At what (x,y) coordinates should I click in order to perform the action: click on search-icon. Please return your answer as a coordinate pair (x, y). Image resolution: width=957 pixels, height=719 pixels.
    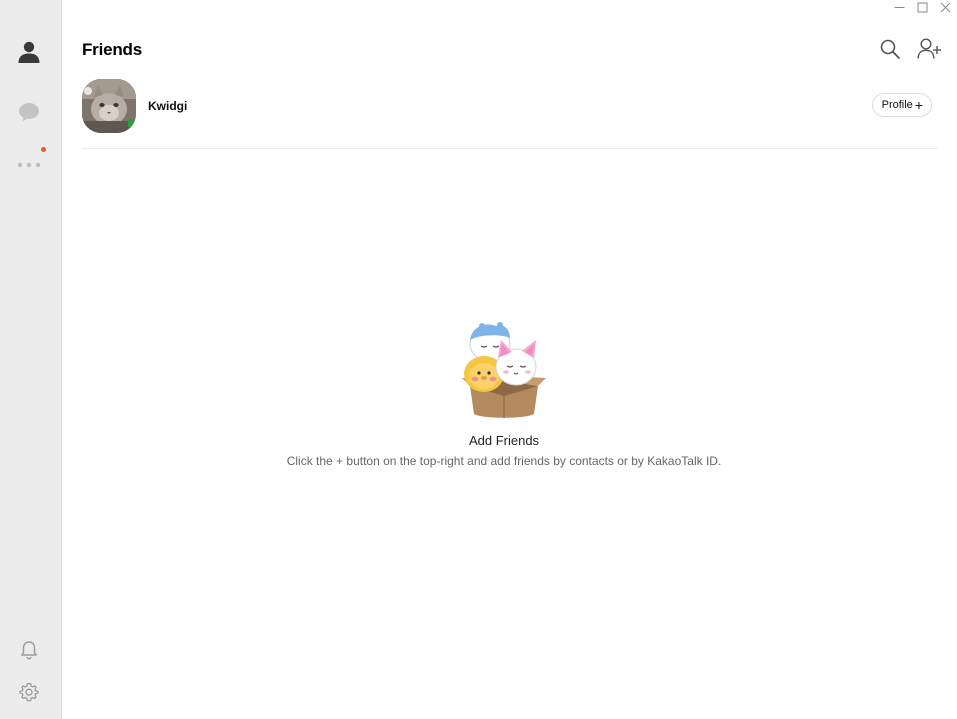
    Looking at the image, I should click on (890, 51).